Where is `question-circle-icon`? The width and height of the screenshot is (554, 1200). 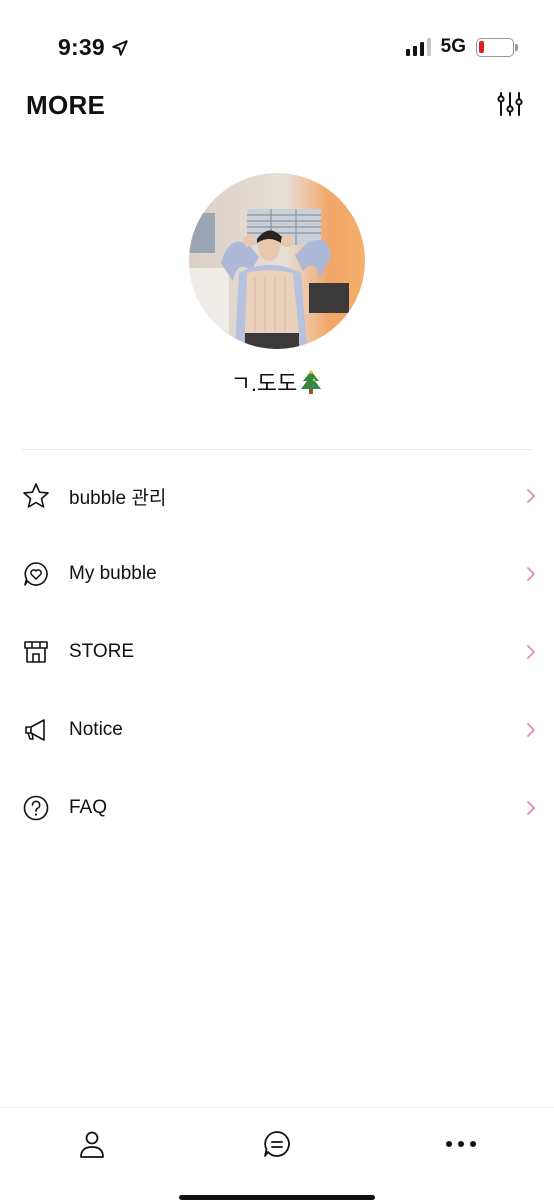
question-circle-icon is located at coordinates (36, 808).